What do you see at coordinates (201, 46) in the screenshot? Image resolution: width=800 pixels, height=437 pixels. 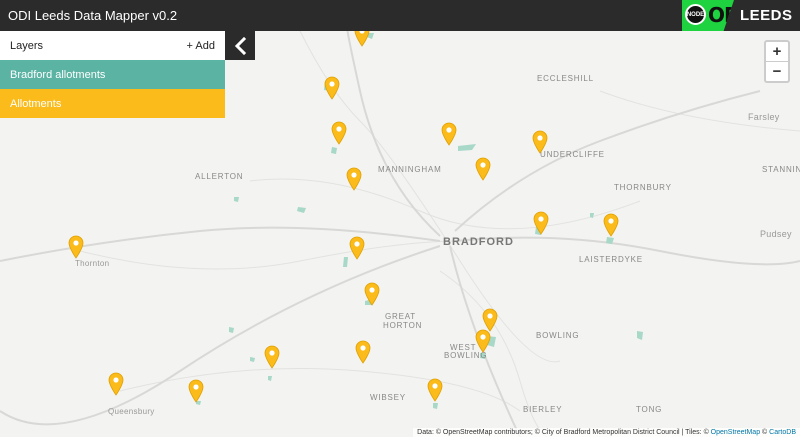 I see `add-layer-button: + Add` at bounding box center [201, 46].